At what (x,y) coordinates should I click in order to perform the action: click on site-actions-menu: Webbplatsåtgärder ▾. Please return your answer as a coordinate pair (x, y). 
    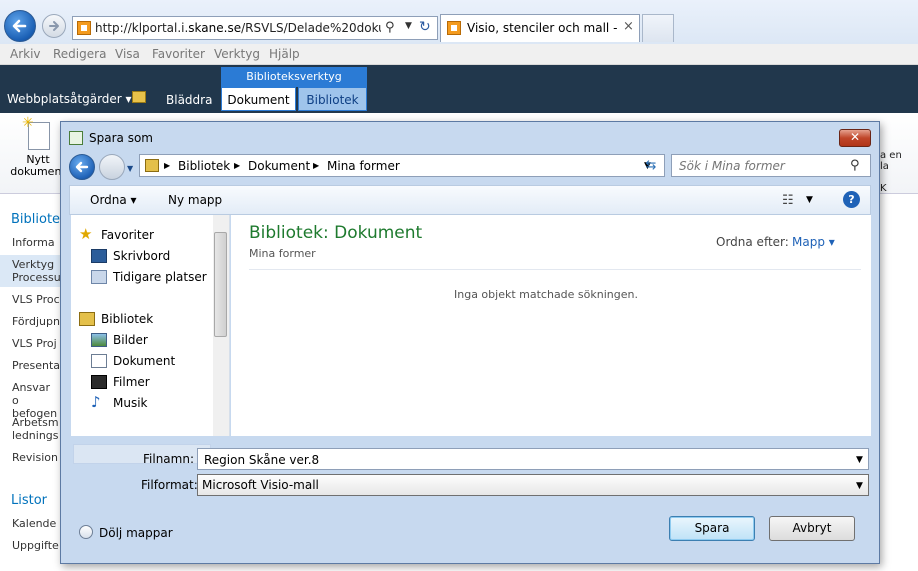
    Looking at the image, I should click on (69, 99).